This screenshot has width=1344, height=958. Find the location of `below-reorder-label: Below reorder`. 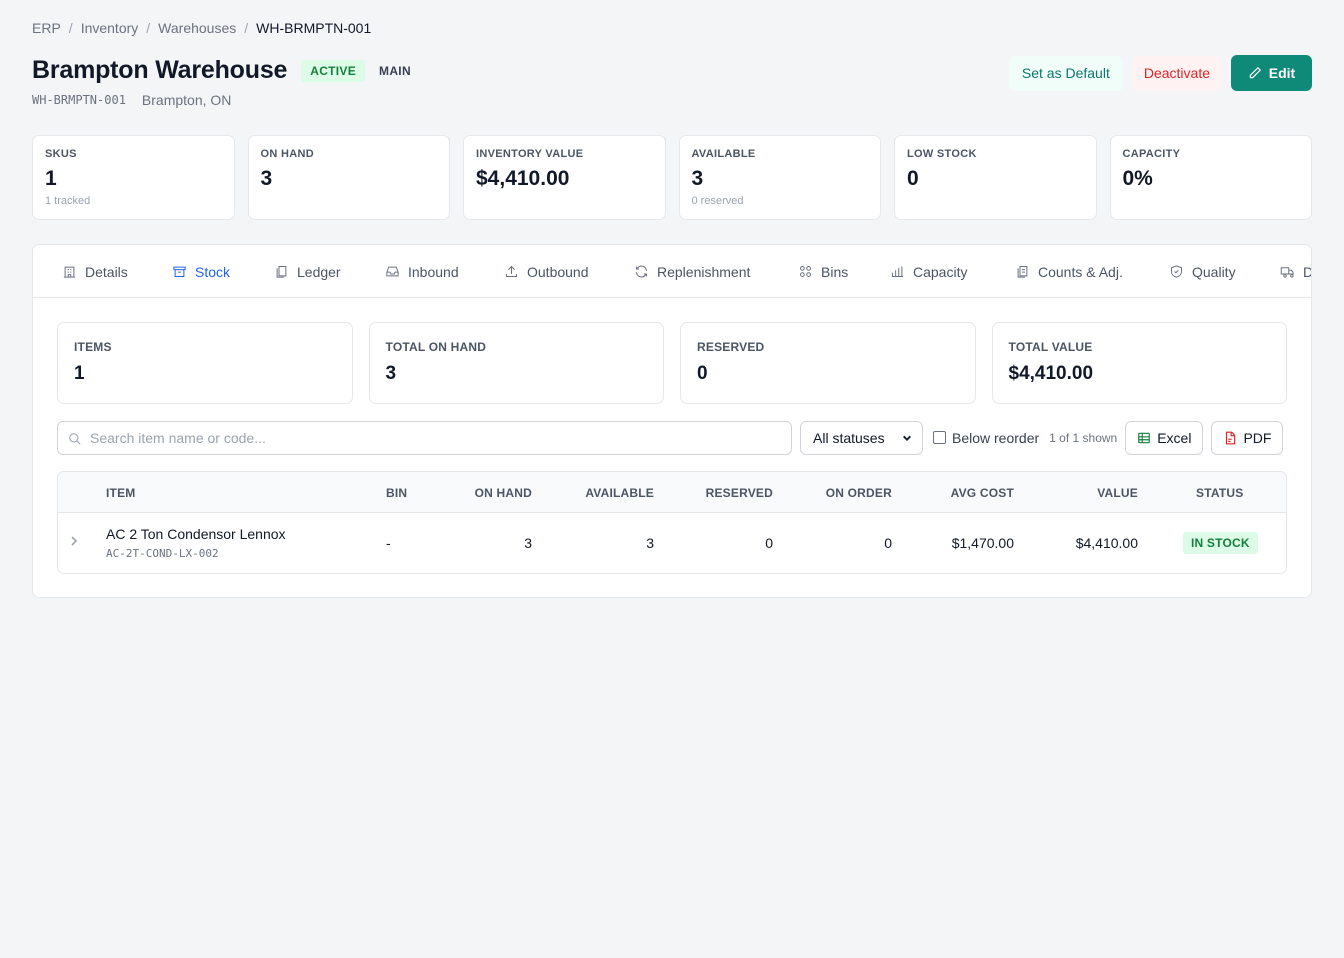

below-reorder-label: Below reorder is located at coordinates (996, 437).